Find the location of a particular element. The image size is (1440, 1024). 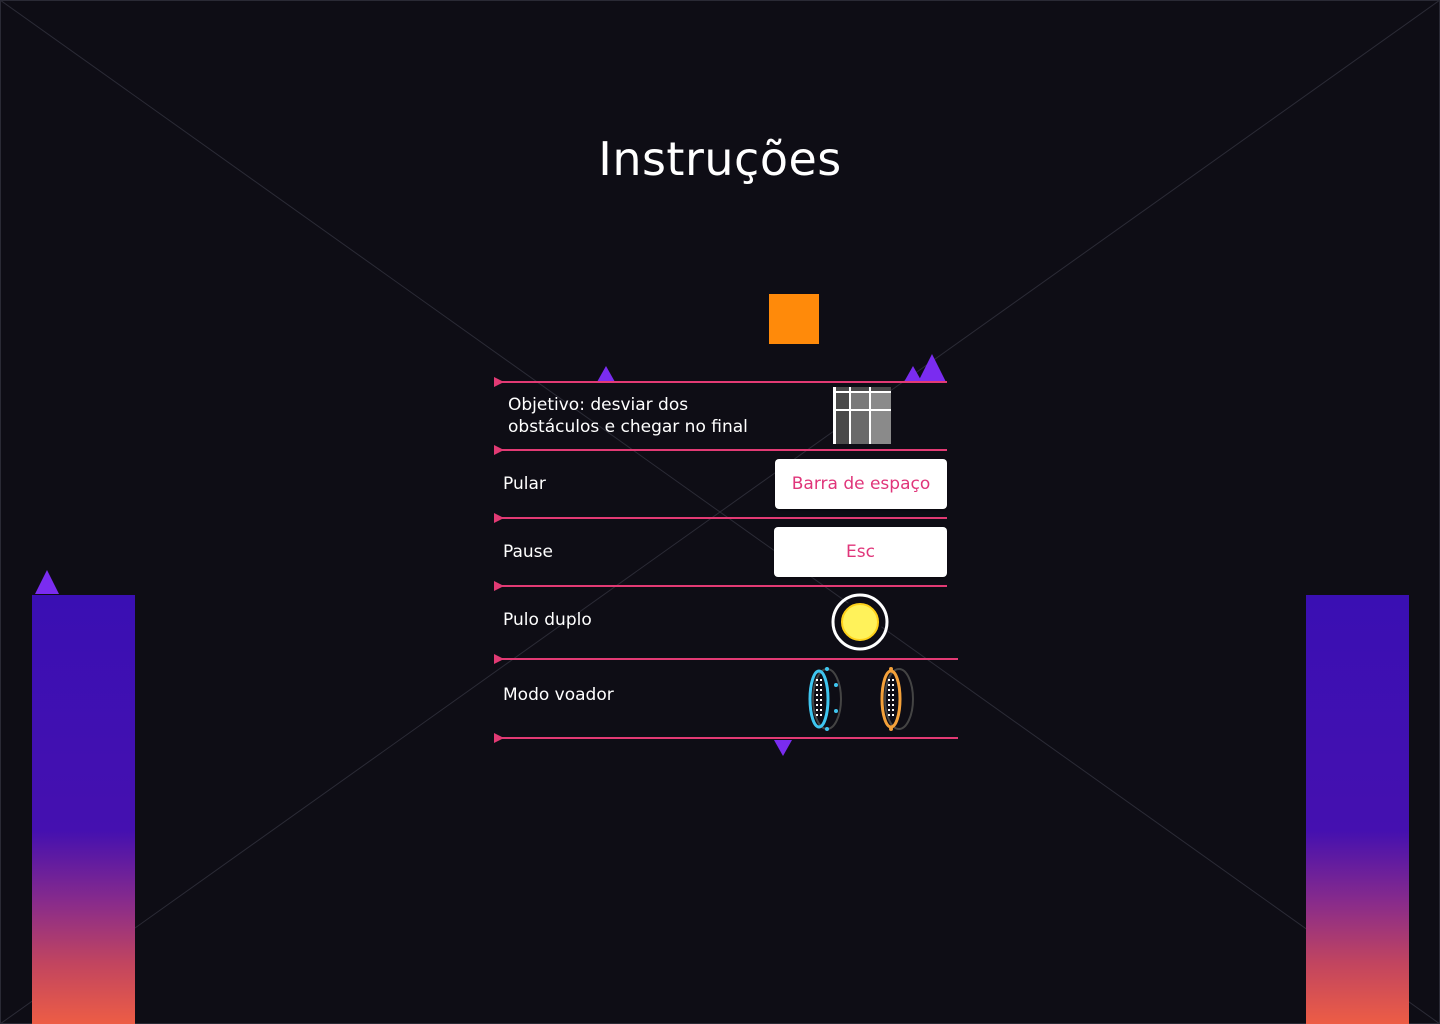

jump-orb-icon is located at coordinates (860, 622).